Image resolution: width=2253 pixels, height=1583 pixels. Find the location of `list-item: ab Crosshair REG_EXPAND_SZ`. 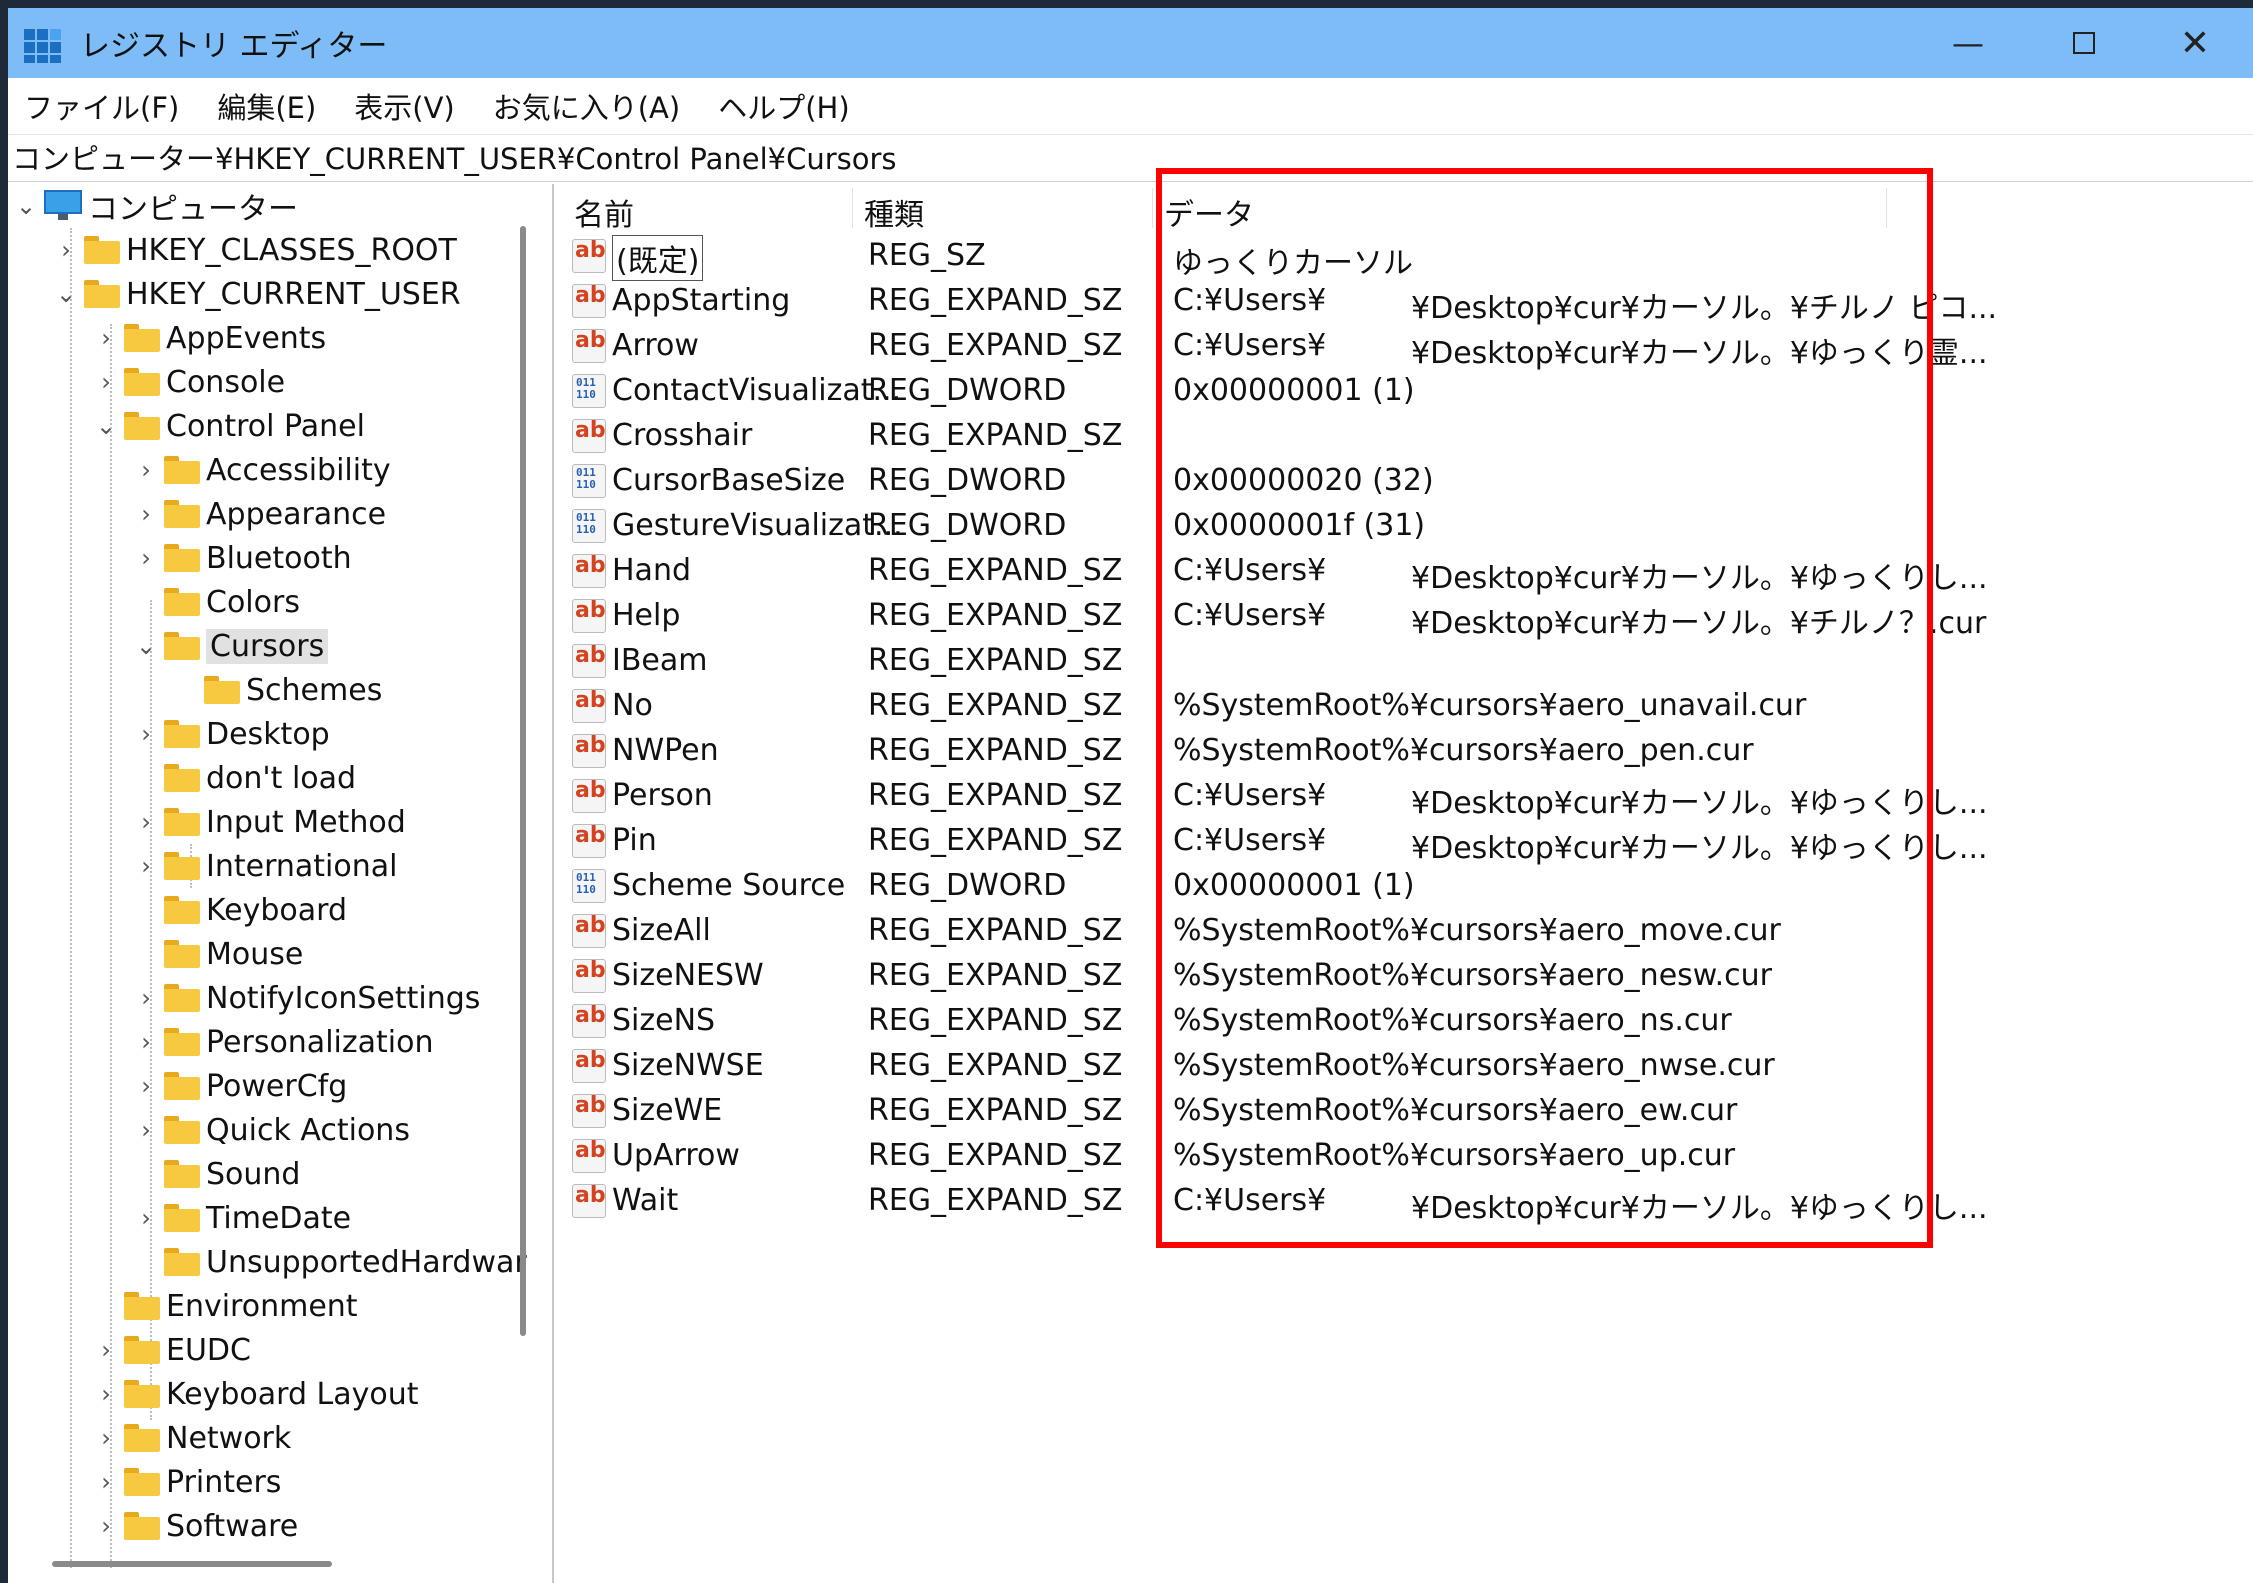

list-item: ab Crosshair REG_EXPAND_SZ is located at coordinates (1404, 436).